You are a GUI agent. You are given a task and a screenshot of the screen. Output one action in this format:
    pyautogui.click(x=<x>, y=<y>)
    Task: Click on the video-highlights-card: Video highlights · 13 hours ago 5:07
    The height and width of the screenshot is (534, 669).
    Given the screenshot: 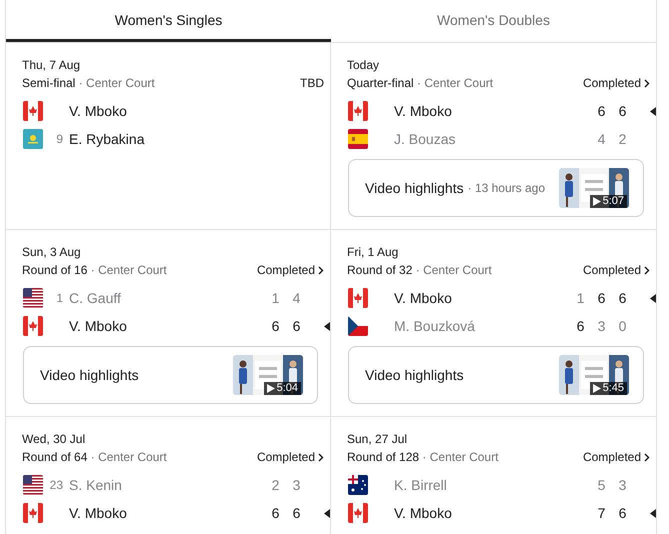 What is the action you would take?
    pyautogui.click(x=496, y=188)
    